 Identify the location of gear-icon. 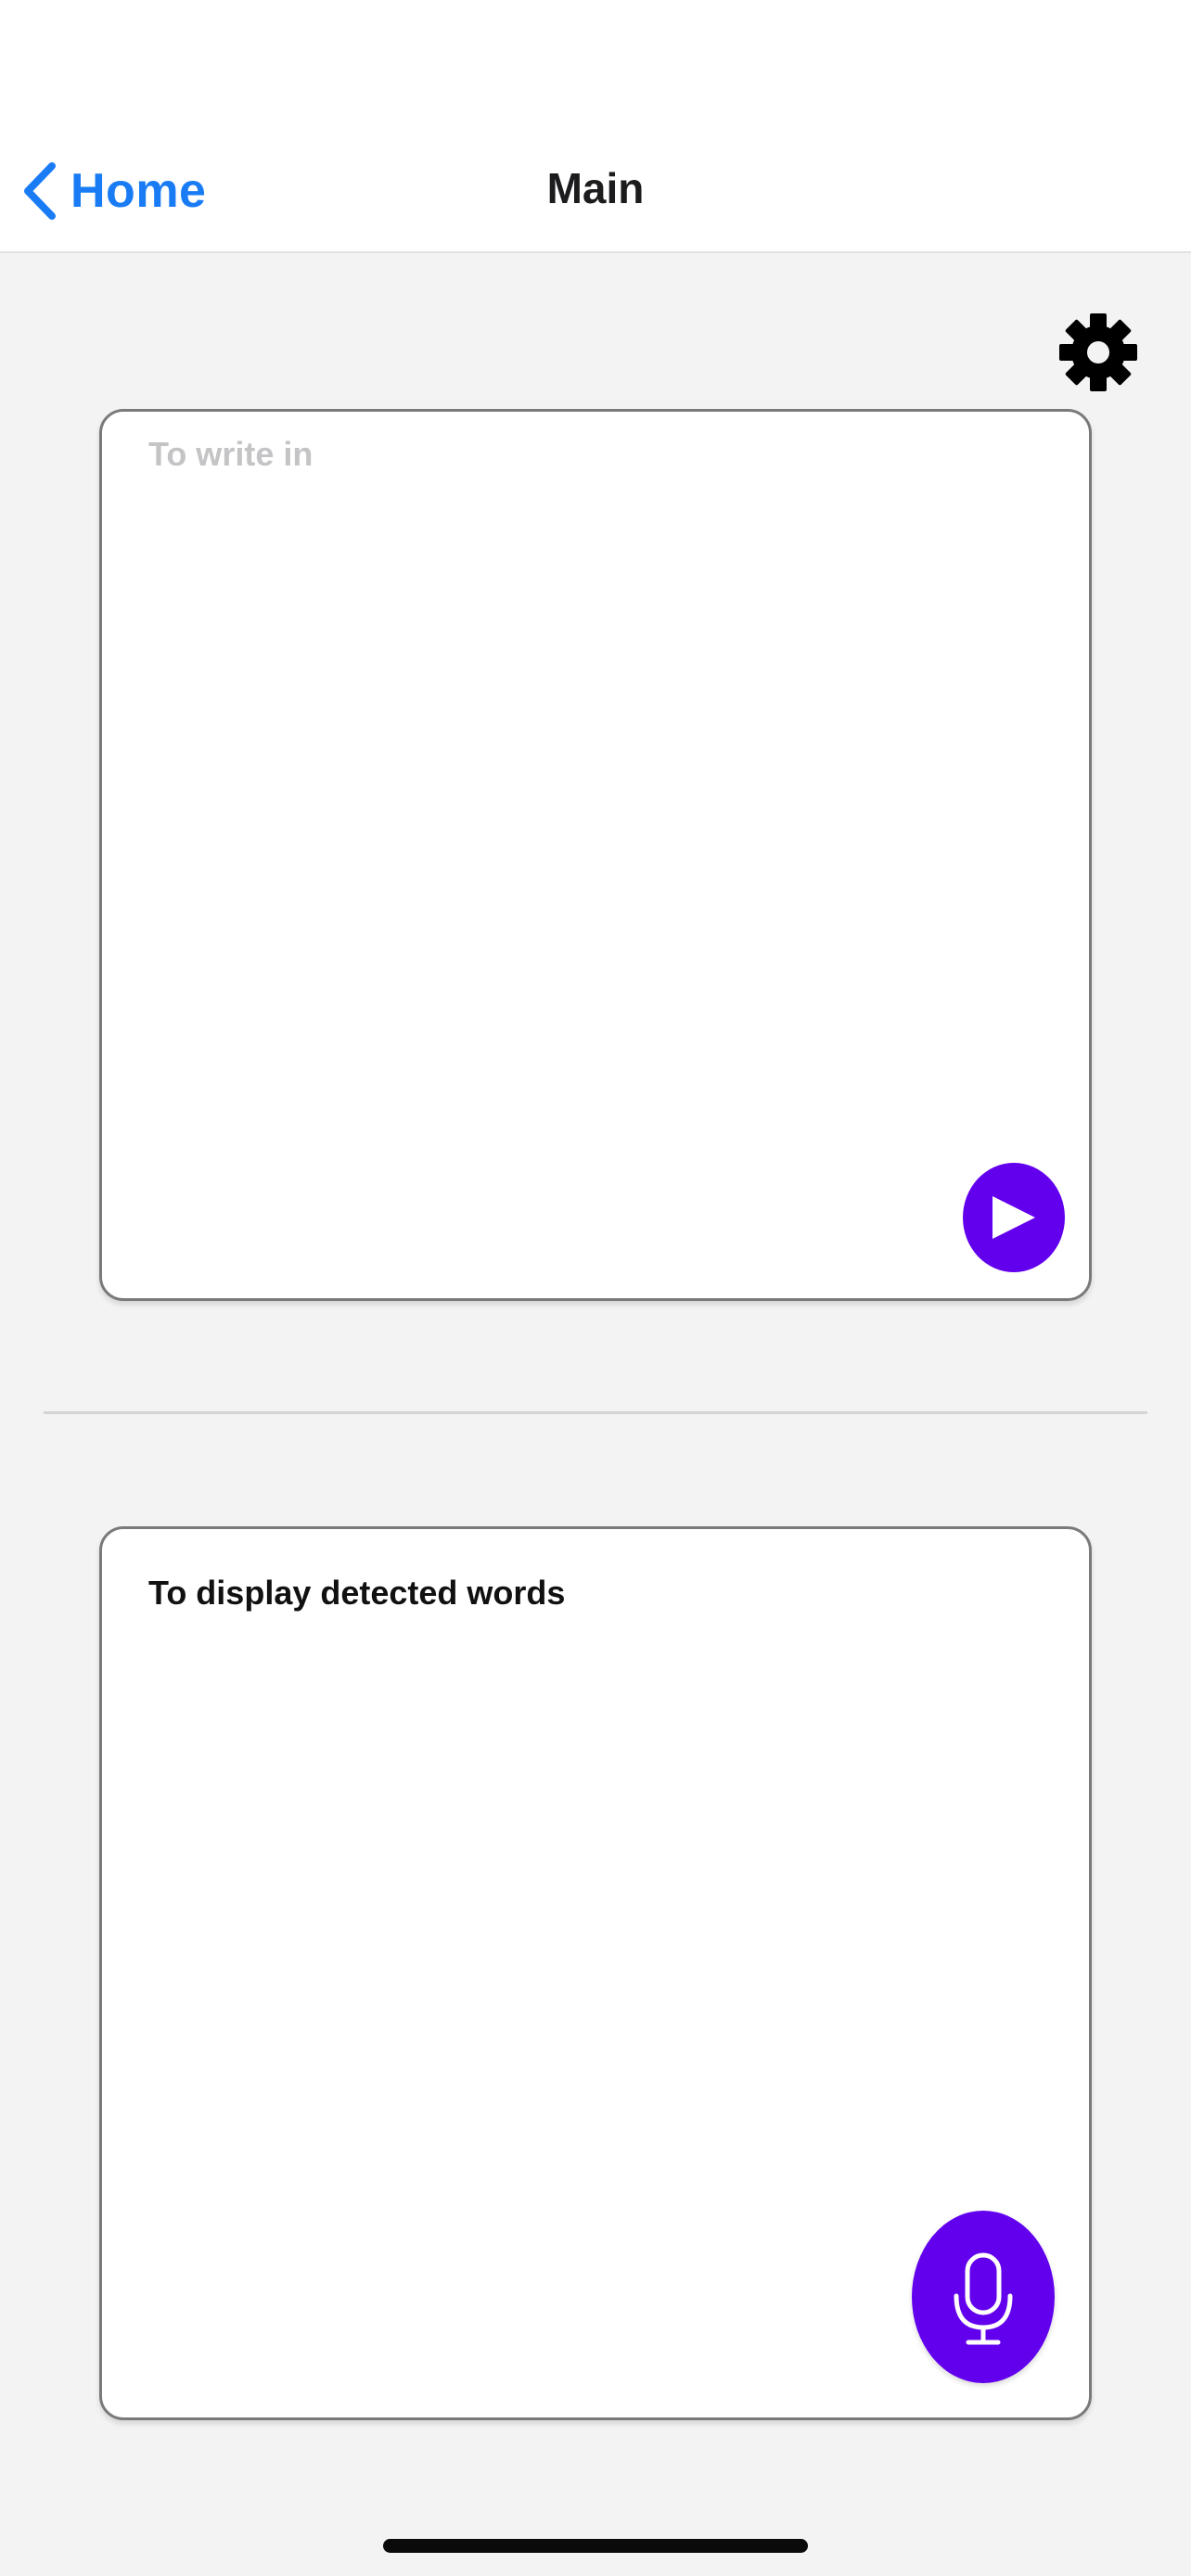
(1098, 352).